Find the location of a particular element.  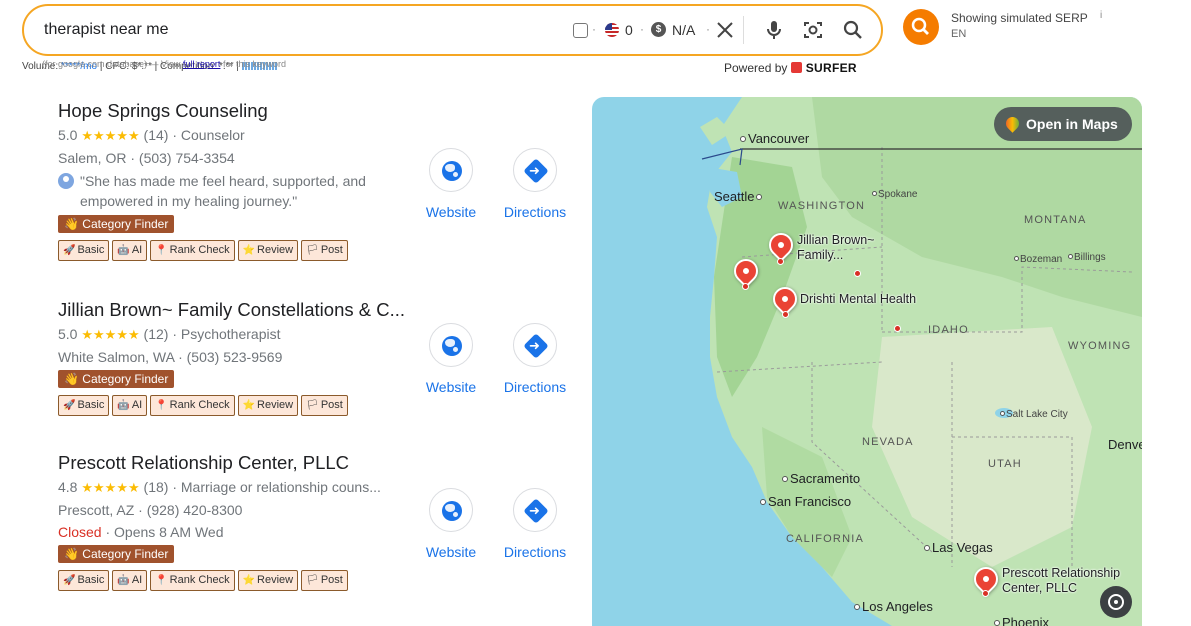

map-pin-label: Drishti Mental Health is located at coordinates (858, 299).